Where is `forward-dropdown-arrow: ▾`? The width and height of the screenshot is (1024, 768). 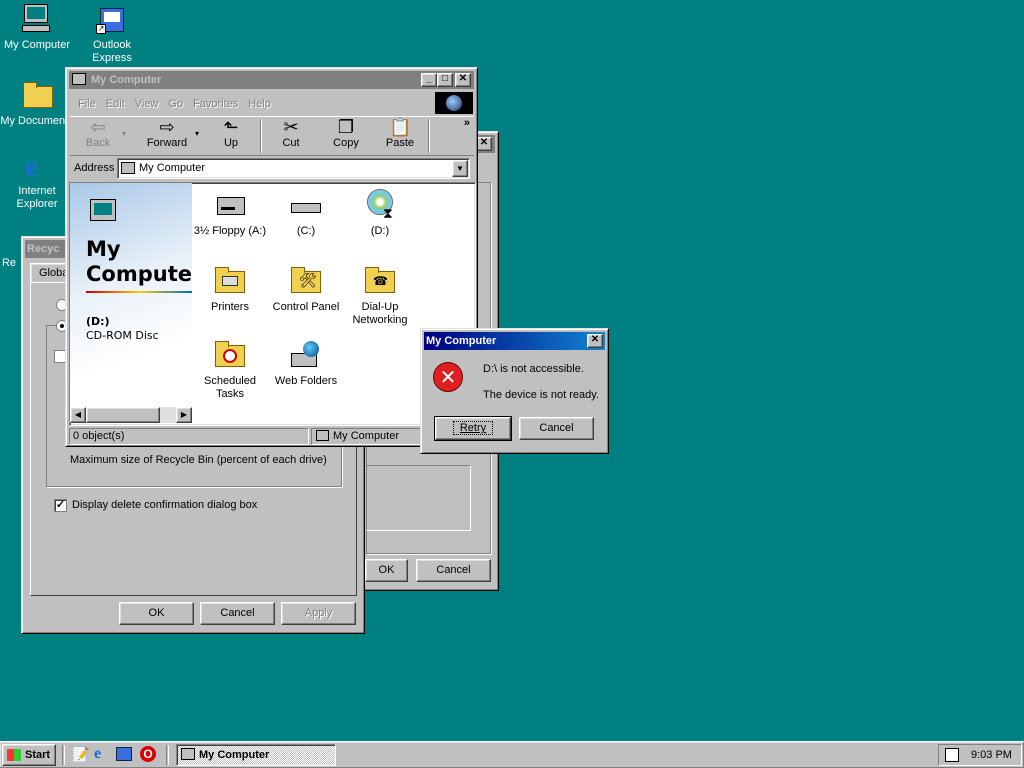
forward-dropdown-arrow: ▾ is located at coordinates (197, 133).